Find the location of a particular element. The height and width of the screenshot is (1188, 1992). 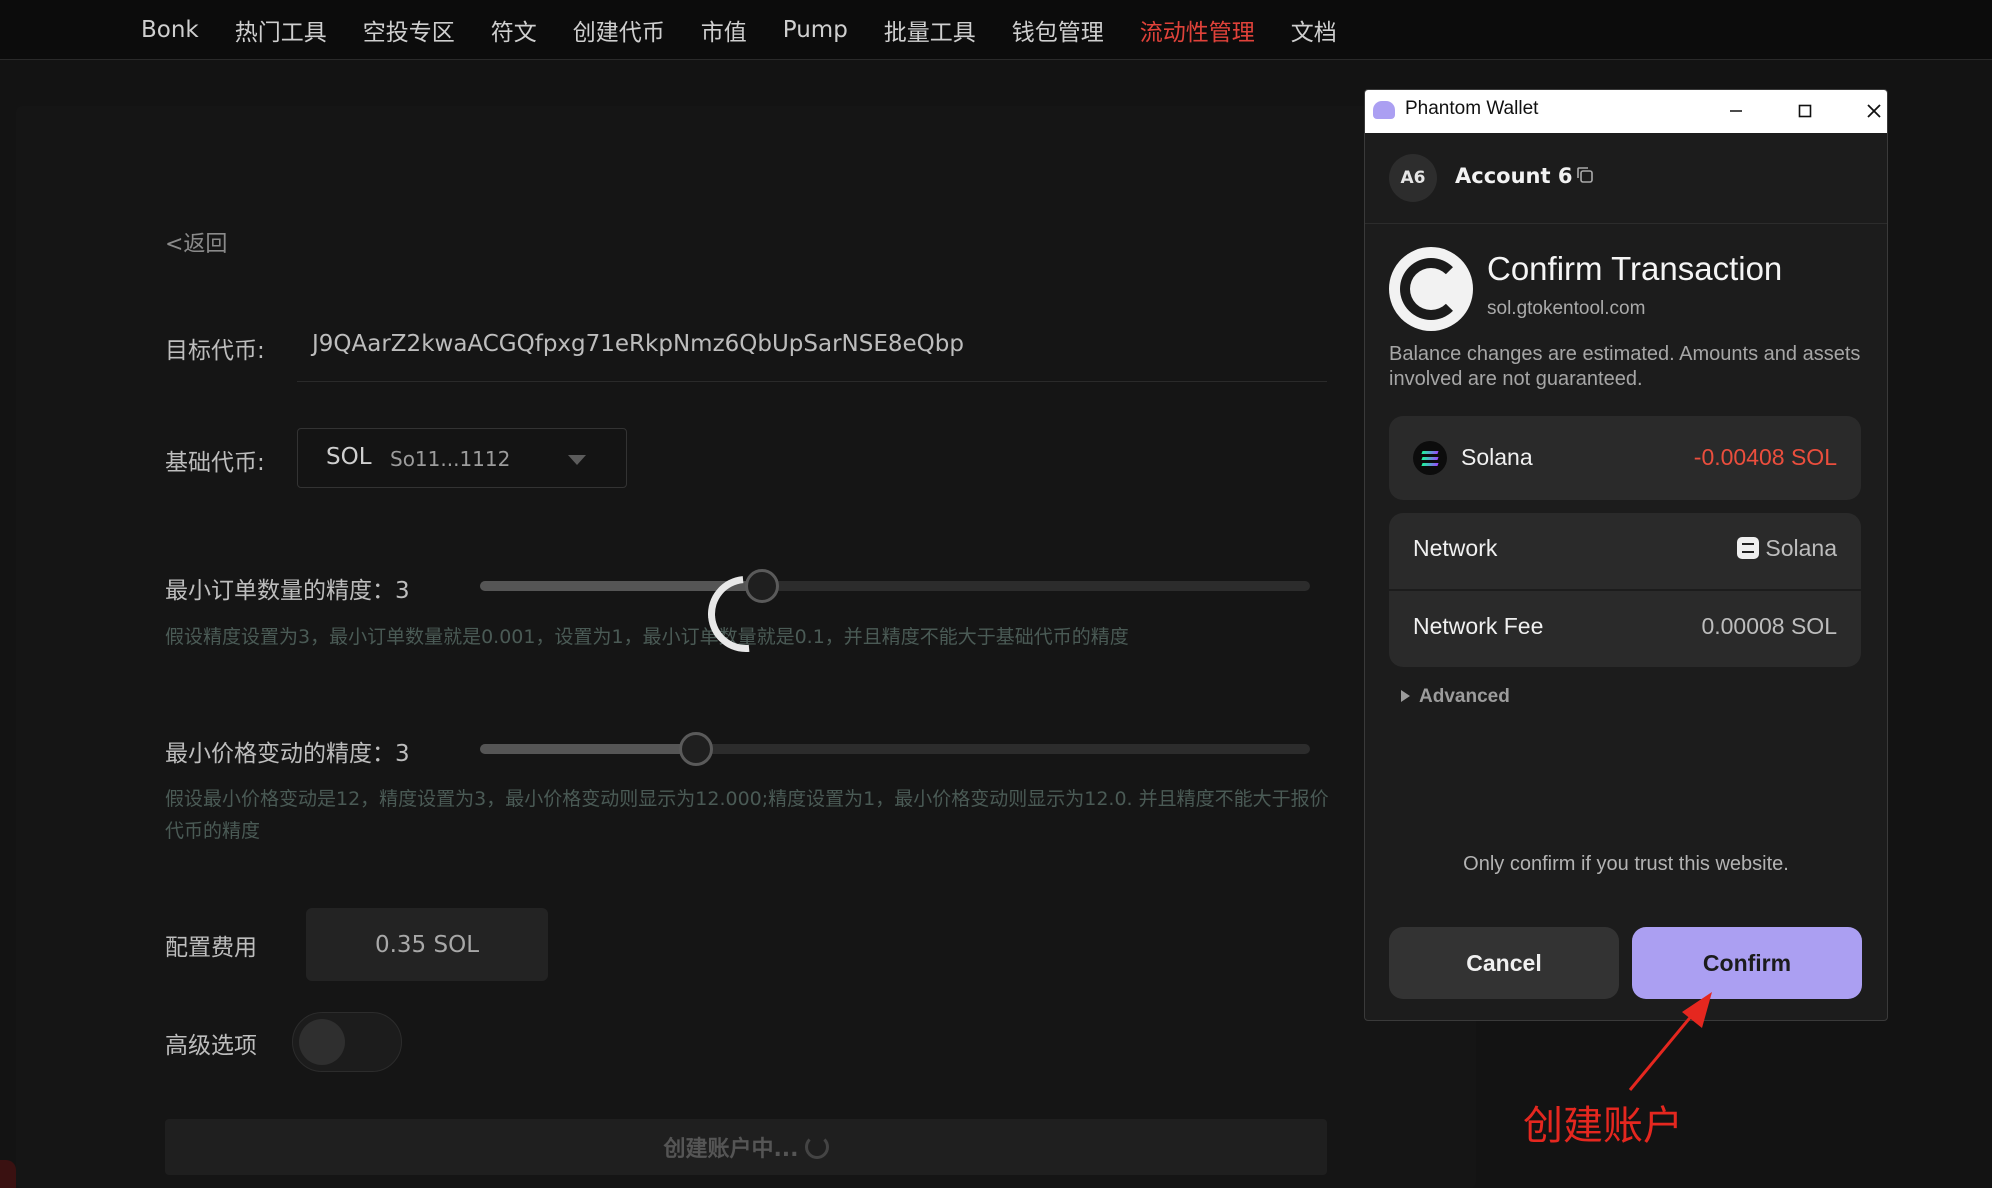

balance-asset: Solana is located at coordinates (1497, 457).